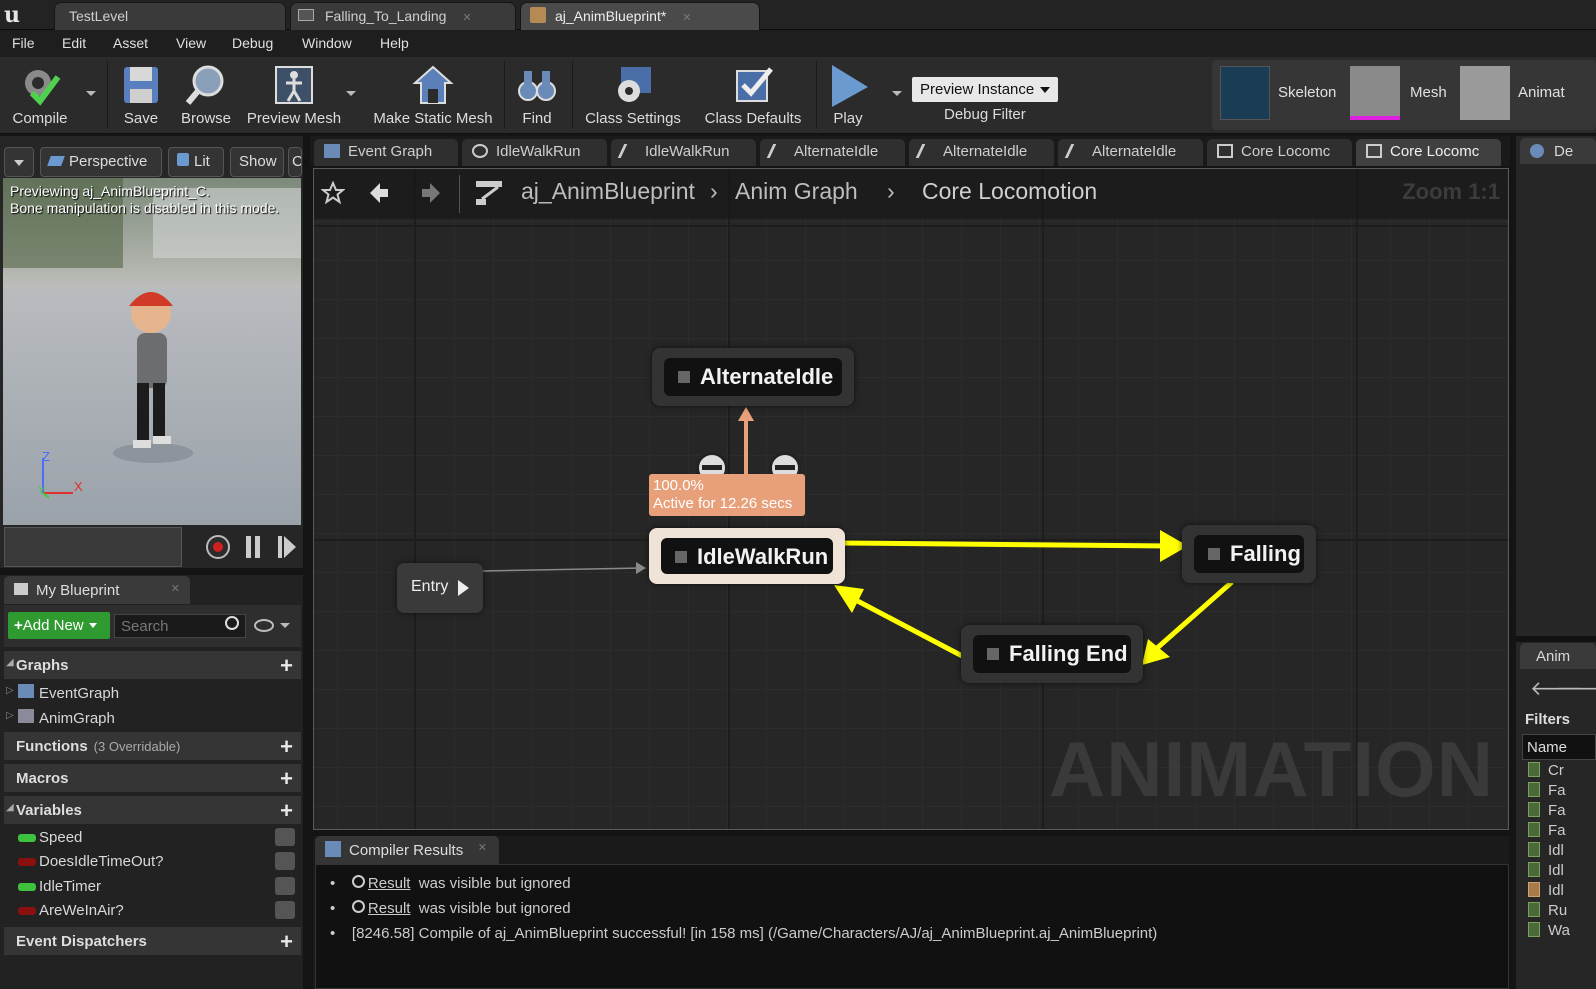  Describe the element at coordinates (191, 43) in the screenshot. I see `menu-view: View` at that location.